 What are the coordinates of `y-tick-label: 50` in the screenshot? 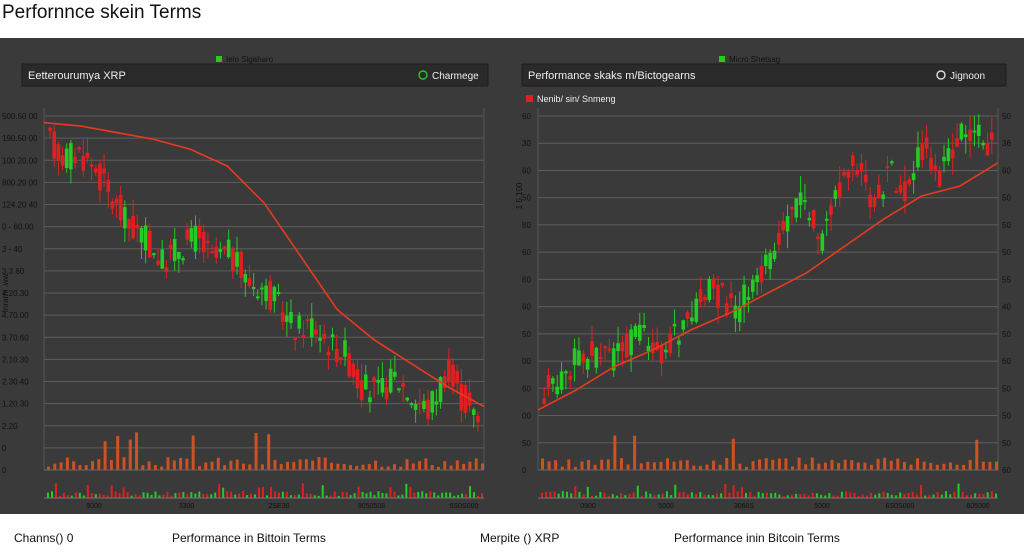 It's located at (526, 334).